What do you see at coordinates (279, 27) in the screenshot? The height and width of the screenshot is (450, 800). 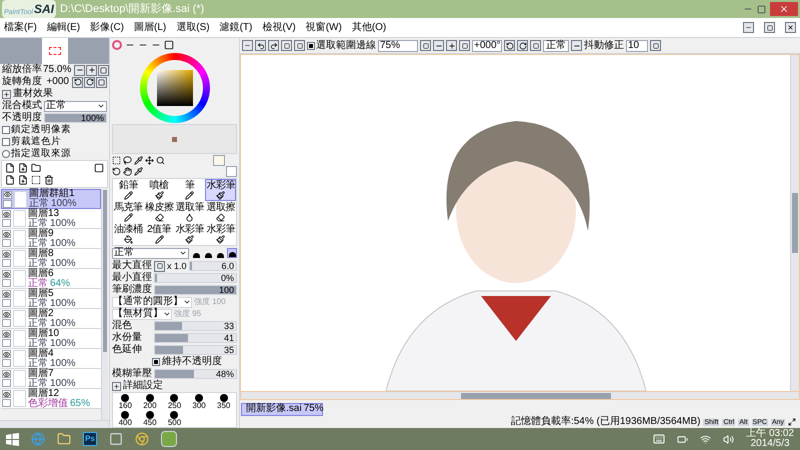 I see `menu-item: 檢視(V)` at bounding box center [279, 27].